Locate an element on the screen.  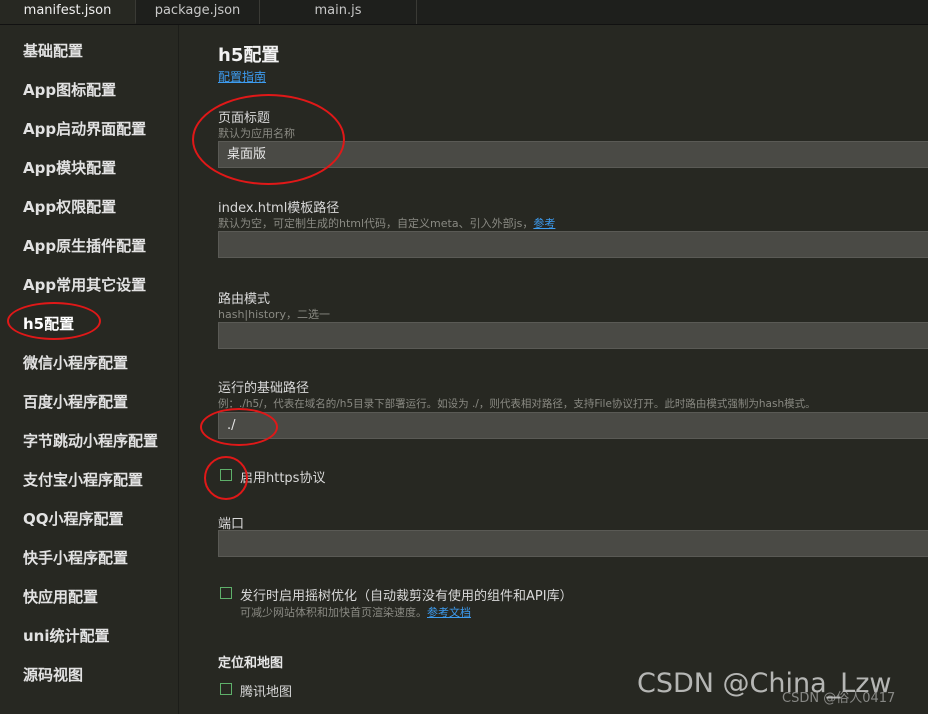
sidebar-item-app-permissions: App权限配置 is located at coordinates (69, 206).